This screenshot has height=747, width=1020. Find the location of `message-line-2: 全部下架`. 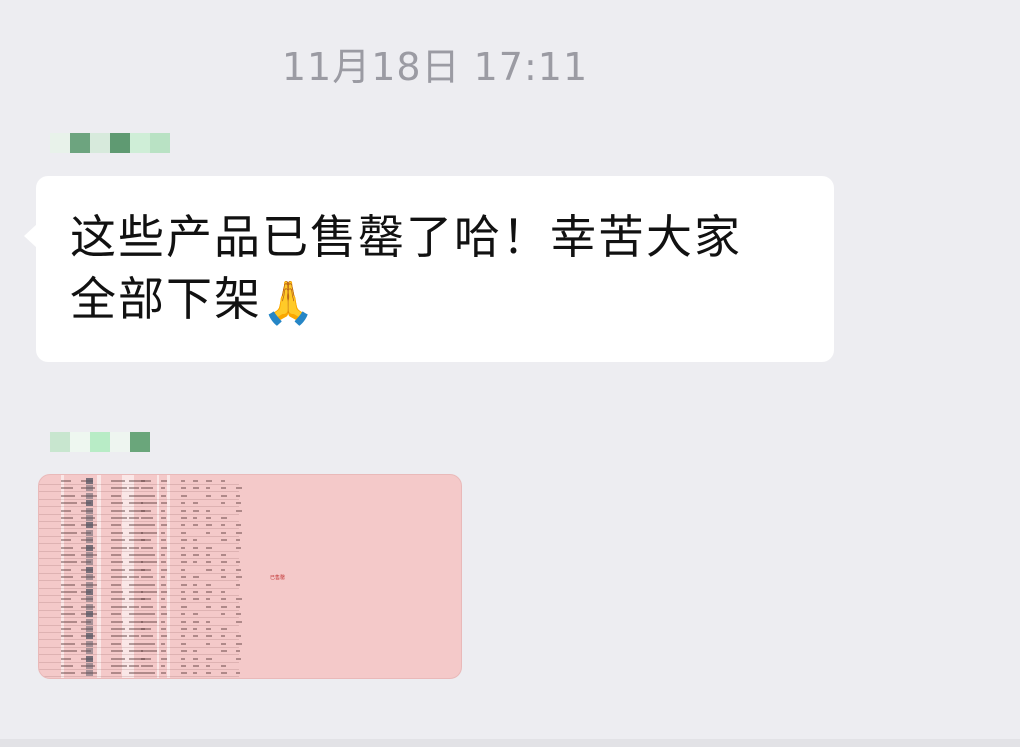

message-line-2: 全部下架 is located at coordinates (166, 299).